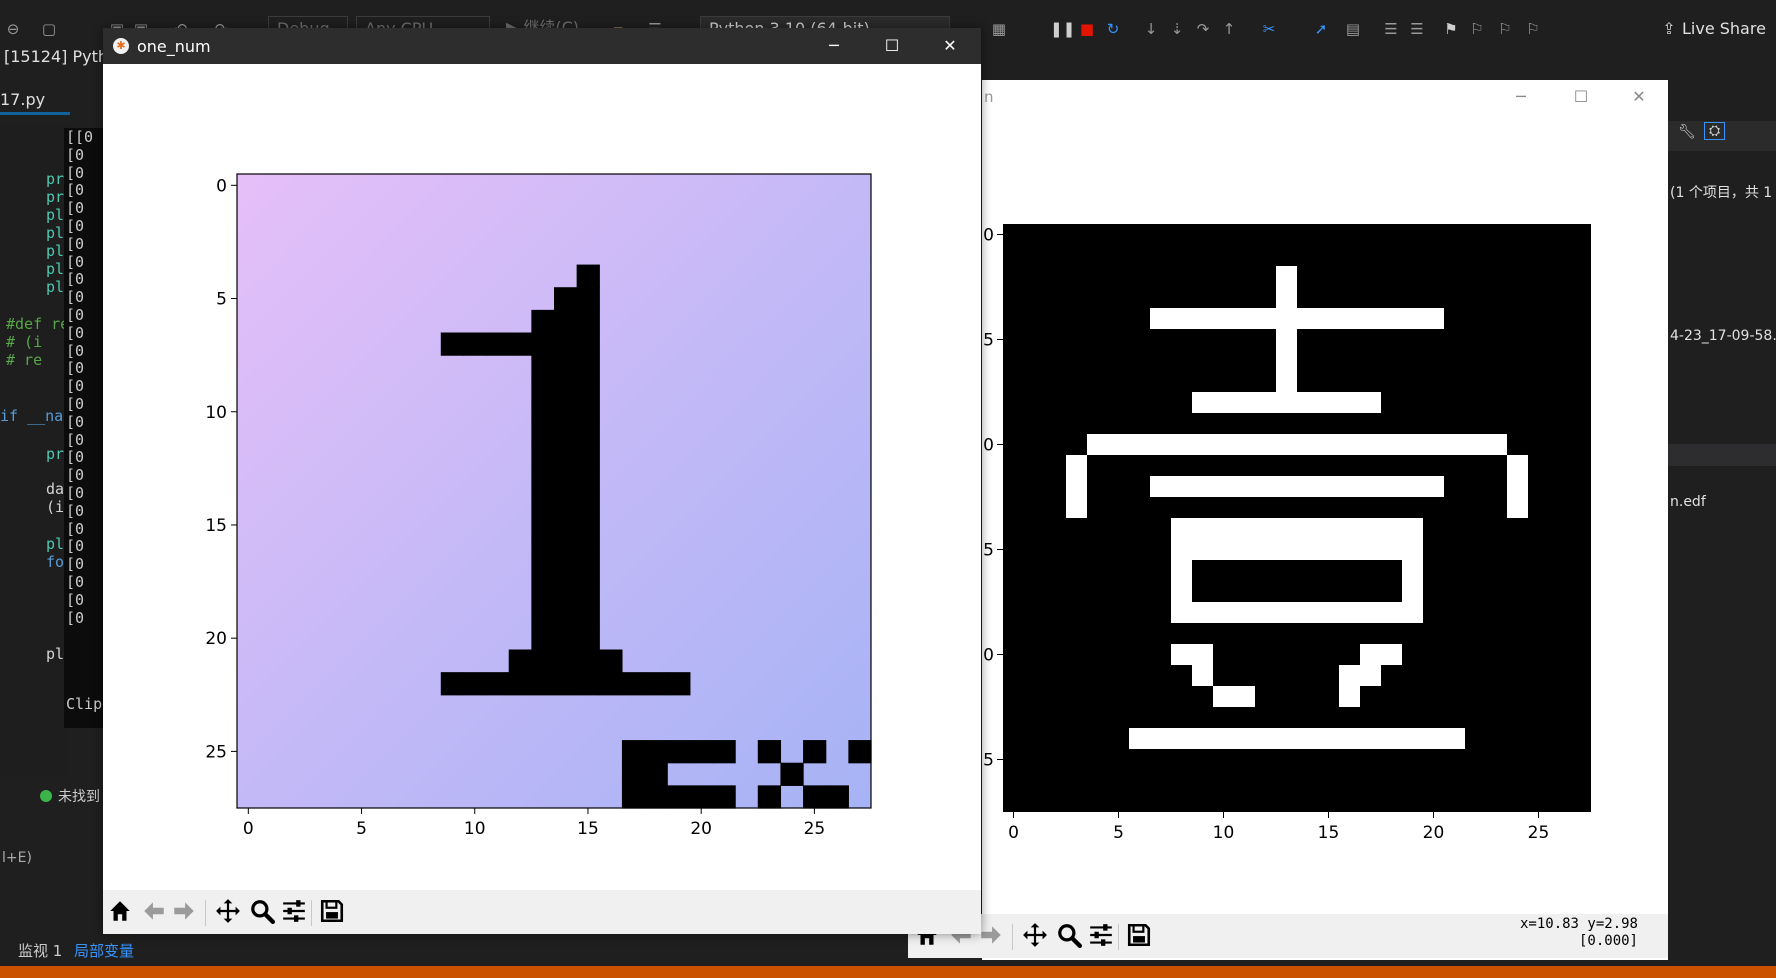 The image size is (1776, 978). Describe the element at coordinates (999, 29) in the screenshot. I see `window-layout-icon: ▦` at that location.